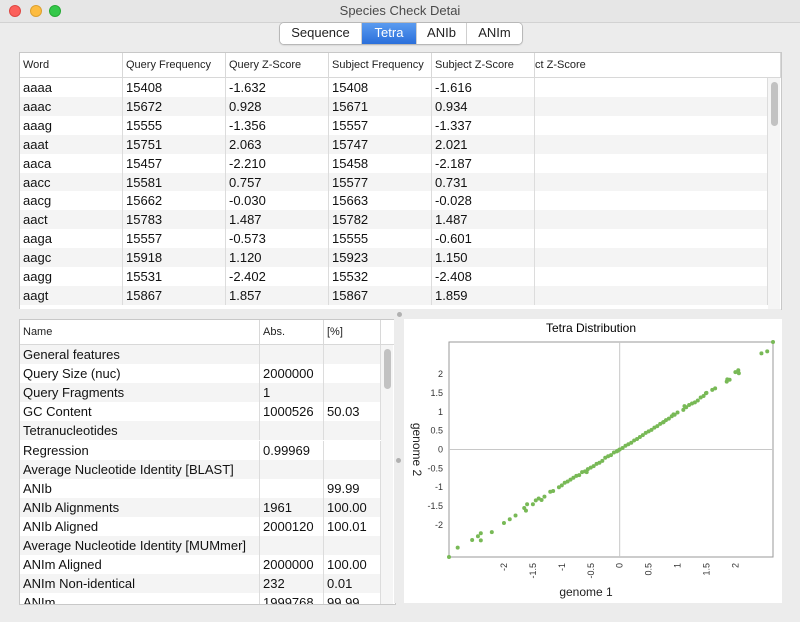 The image size is (800, 622). Describe the element at coordinates (200, 412) in the screenshot. I see `table-row: GC Content 1000526 50.03` at that location.